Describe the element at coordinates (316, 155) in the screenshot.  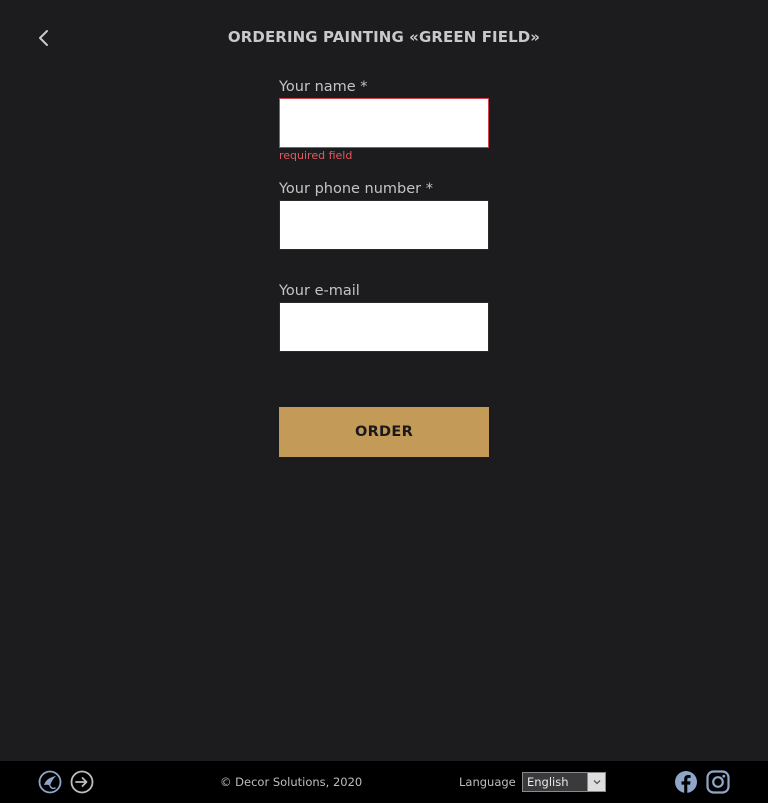
I see `name-error-message: required field` at that location.